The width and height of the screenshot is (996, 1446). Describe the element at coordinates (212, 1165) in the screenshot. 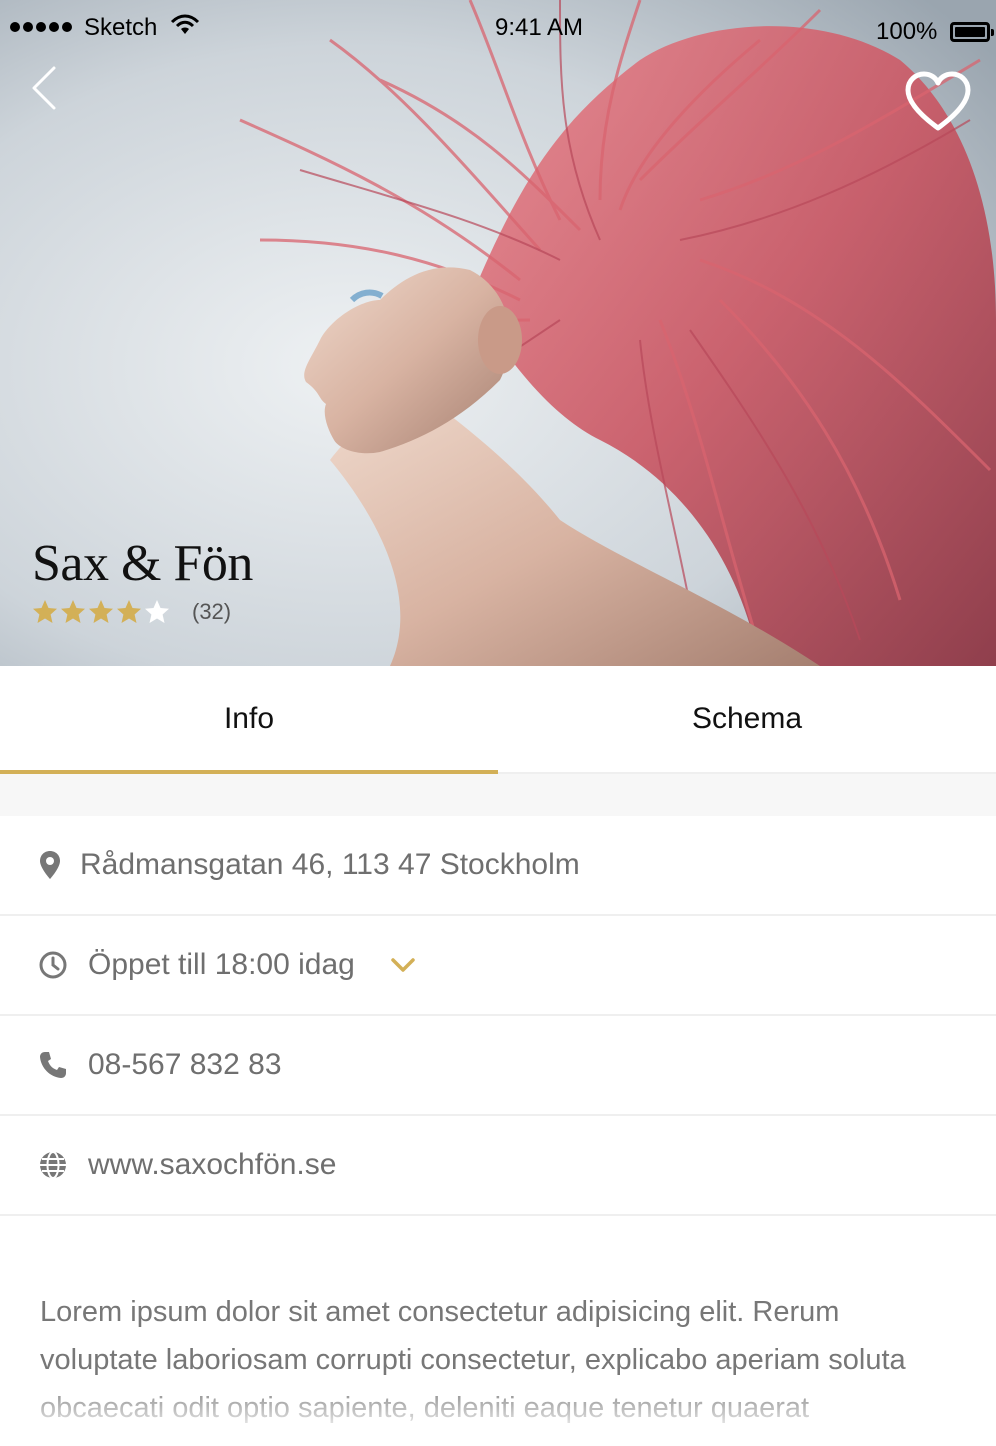

I see `website-link: www.saxochfön.se` at that location.